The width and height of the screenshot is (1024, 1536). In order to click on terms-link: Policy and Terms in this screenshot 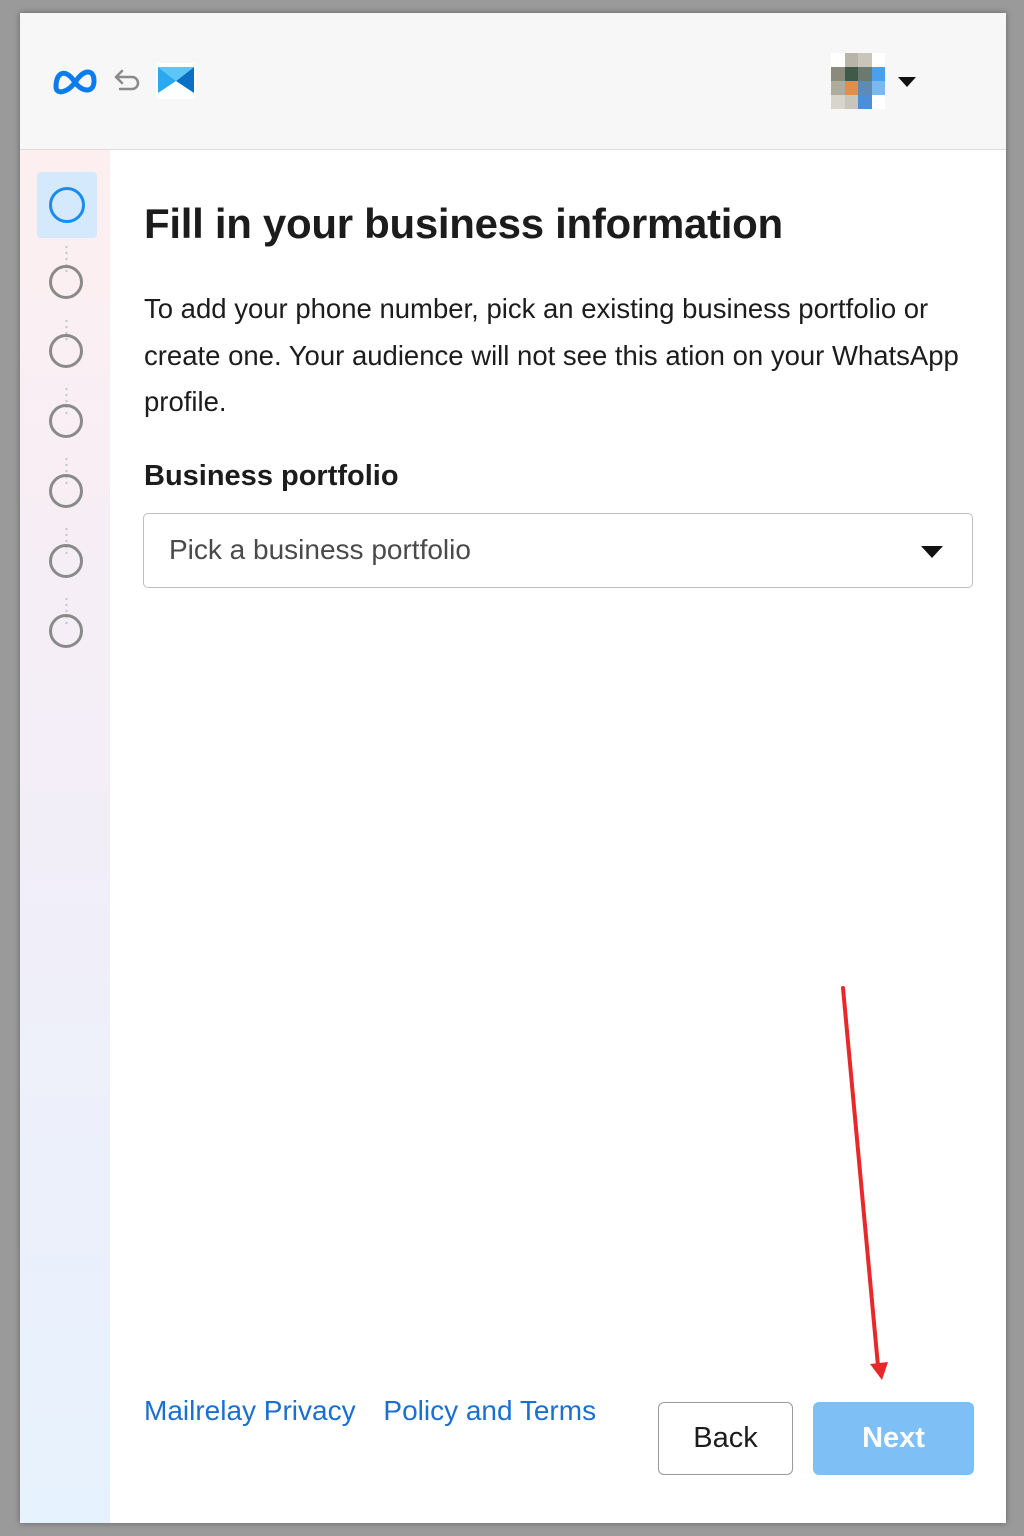, I will do `click(489, 1410)`.